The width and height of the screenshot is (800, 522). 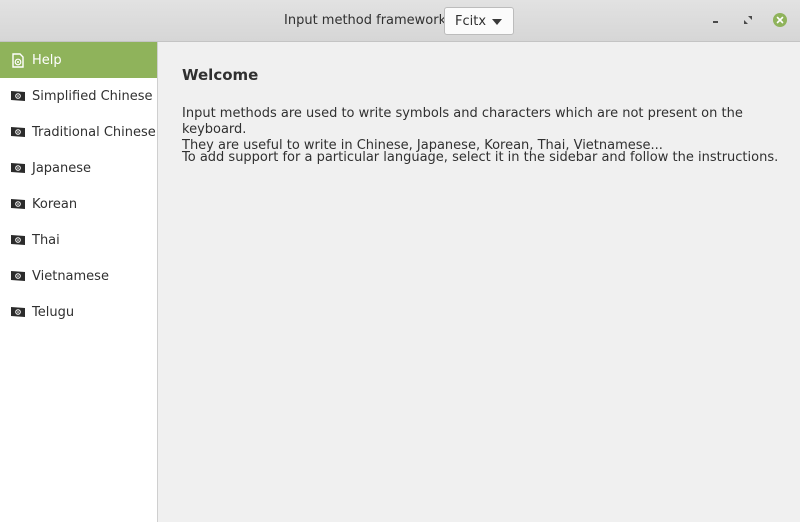 I want to click on restore-icon, so click(x=748, y=20).